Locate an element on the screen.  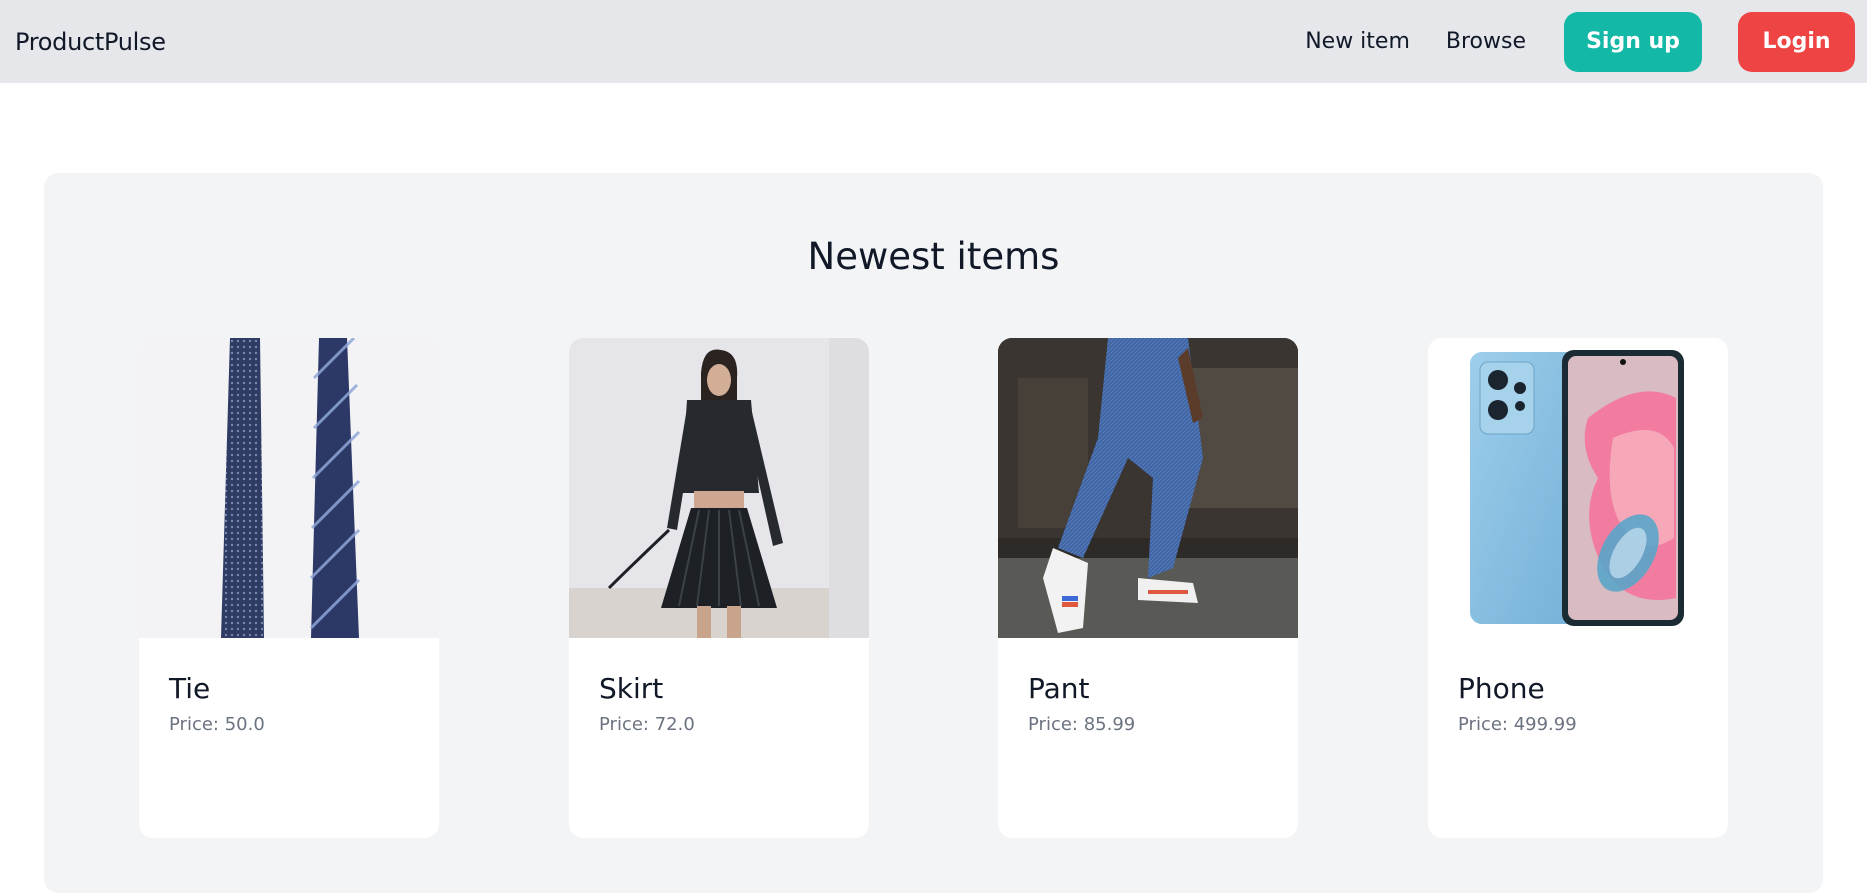
new-item-link: New item is located at coordinates (1357, 41).